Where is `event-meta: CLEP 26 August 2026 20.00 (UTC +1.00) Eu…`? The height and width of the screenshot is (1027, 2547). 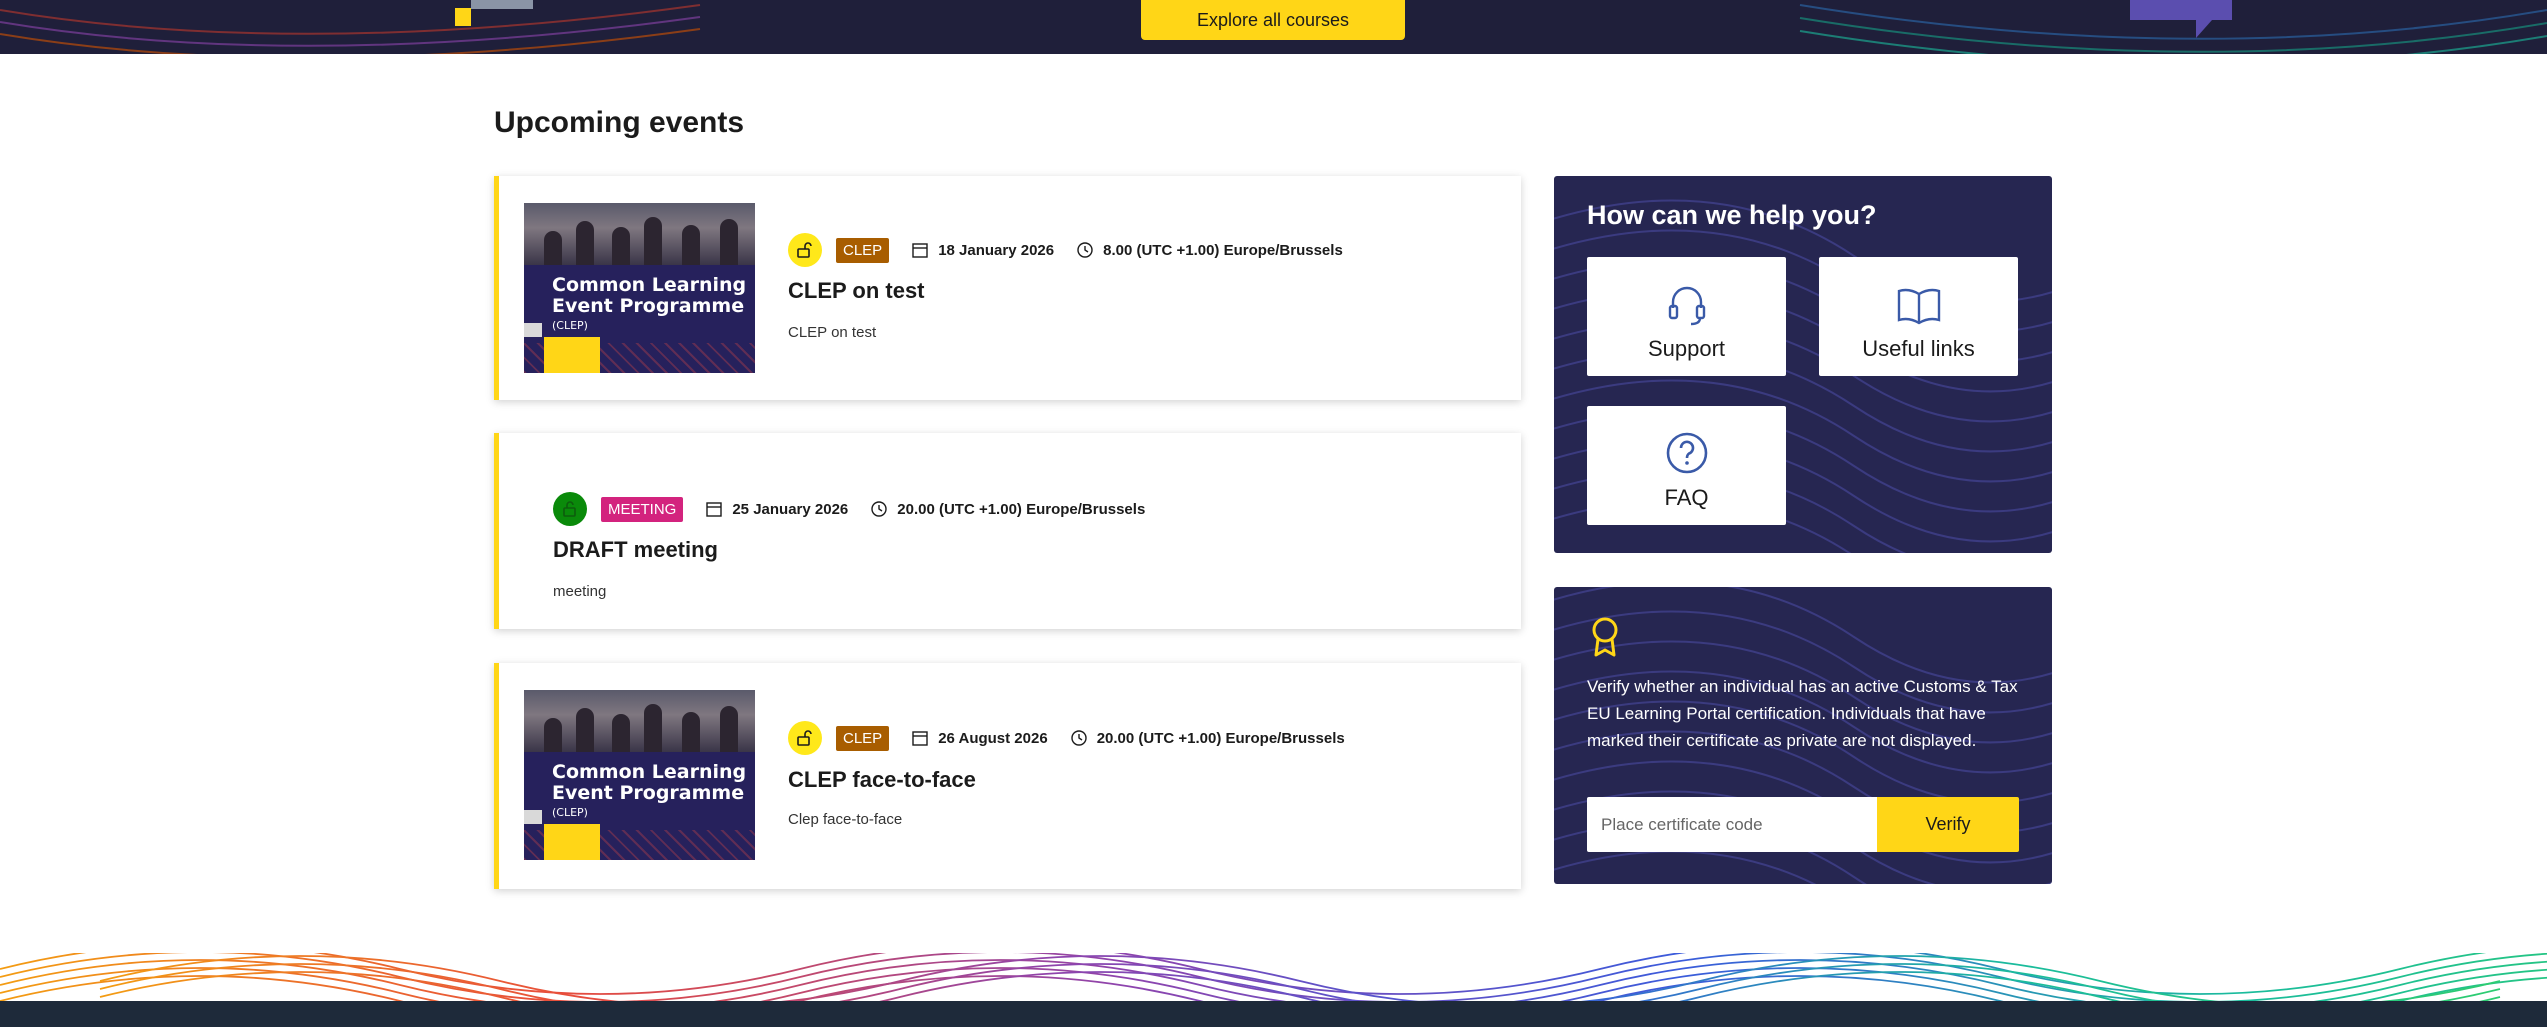 event-meta: CLEP 26 August 2026 20.00 (UTC +1.00) Eu… is located at coordinates (1066, 738).